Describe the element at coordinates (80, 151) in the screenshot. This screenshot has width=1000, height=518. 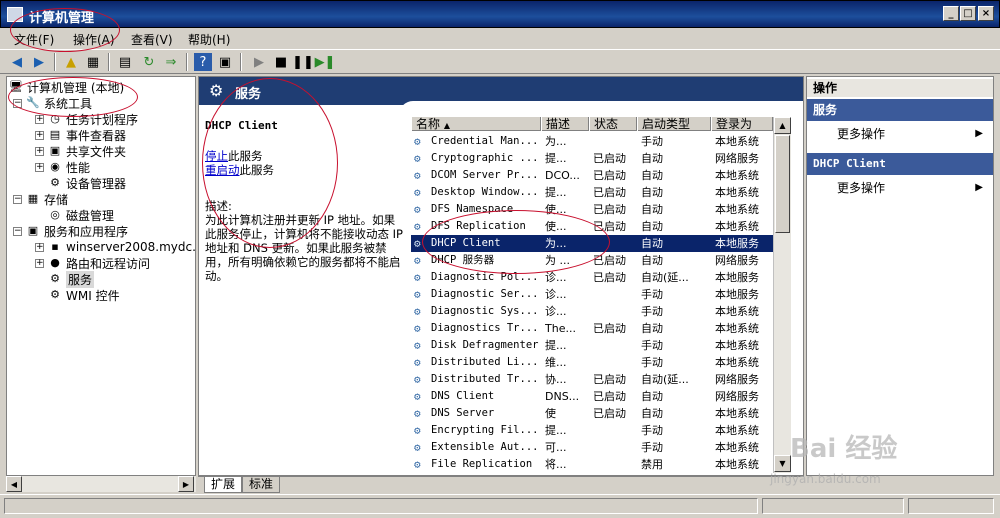
I see `tree-item: + ▣ 共享文件夹` at that location.